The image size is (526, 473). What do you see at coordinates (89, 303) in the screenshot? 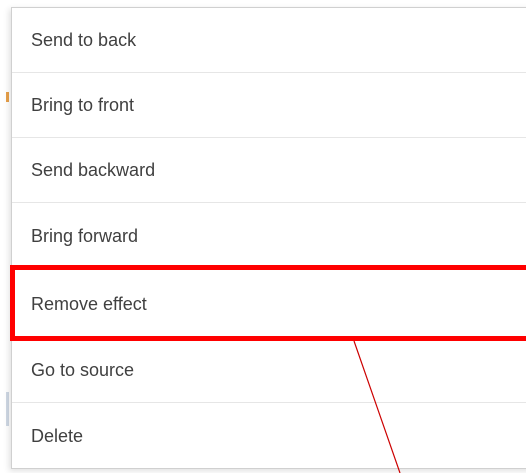
I see `menu-item-label: Remove effect` at bounding box center [89, 303].